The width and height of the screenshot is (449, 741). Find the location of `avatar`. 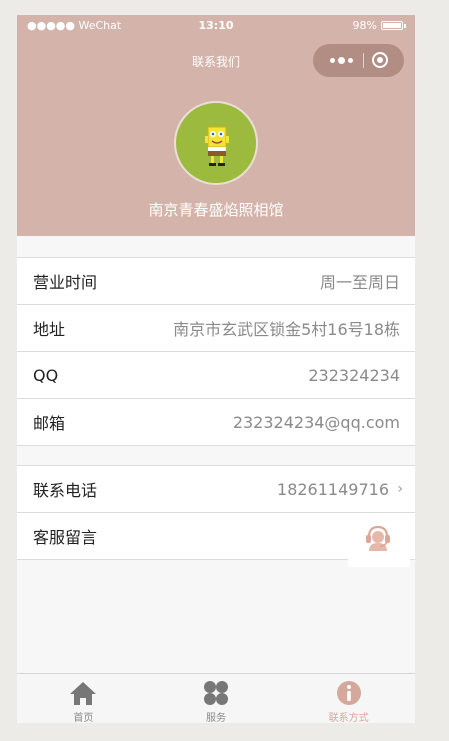

avatar is located at coordinates (216, 143).